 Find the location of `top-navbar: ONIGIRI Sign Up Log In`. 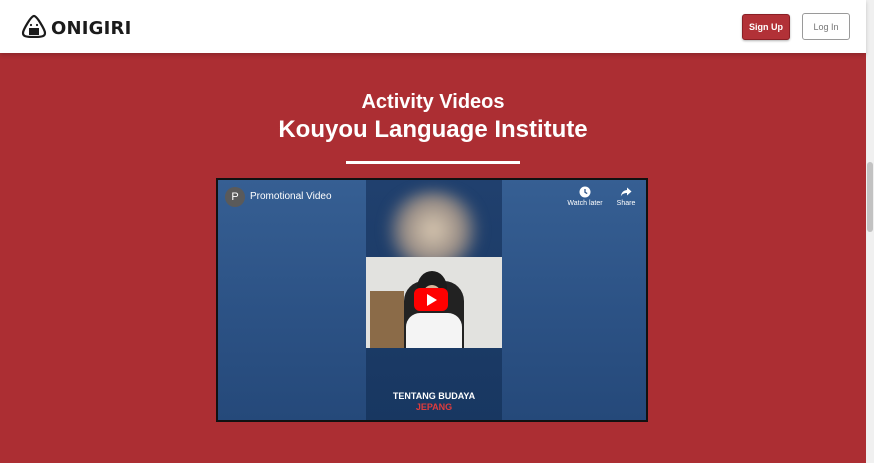

top-navbar: ONIGIRI Sign Up Log In is located at coordinates (433, 26).